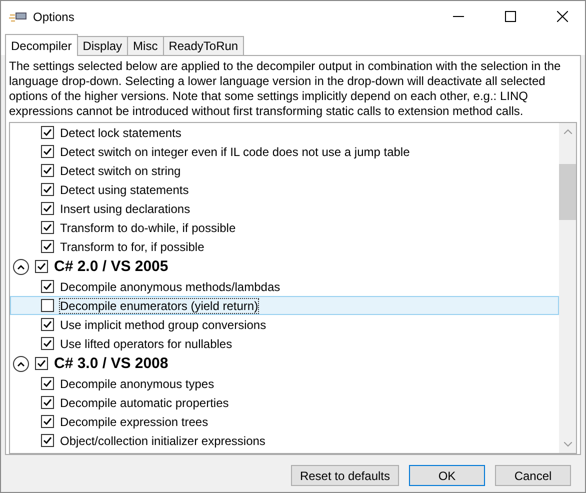  What do you see at coordinates (284, 305) in the screenshot?
I see `option-row: Decompile enumerators (yield return)` at bounding box center [284, 305].